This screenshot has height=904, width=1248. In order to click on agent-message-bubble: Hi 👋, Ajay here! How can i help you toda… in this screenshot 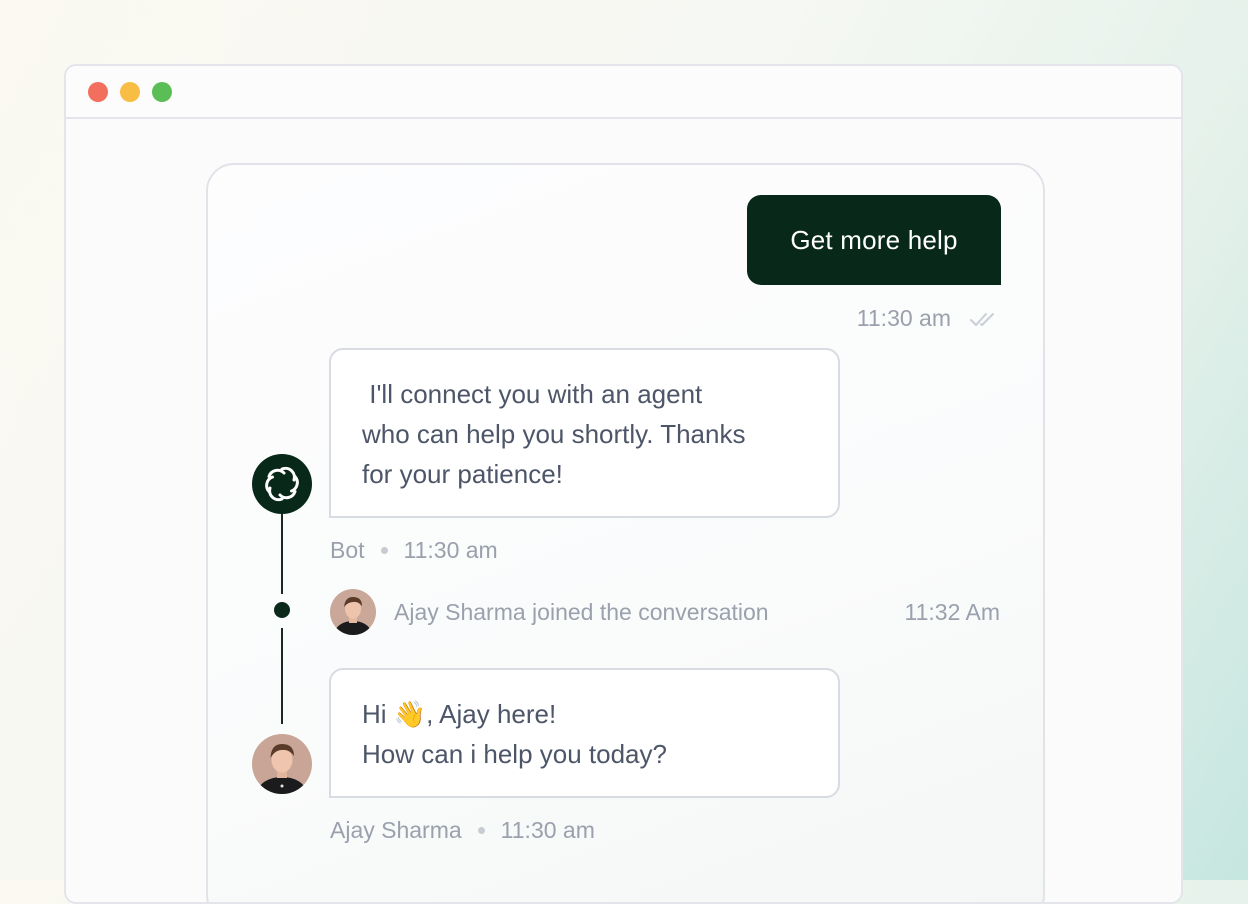, I will do `click(584, 733)`.